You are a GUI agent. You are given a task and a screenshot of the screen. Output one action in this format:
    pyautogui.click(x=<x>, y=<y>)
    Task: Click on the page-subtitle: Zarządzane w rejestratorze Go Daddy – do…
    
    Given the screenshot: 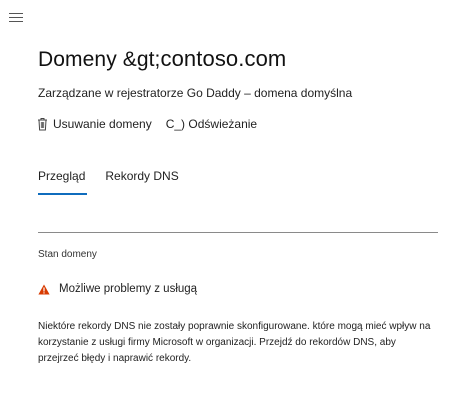 What is the action you would take?
    pyautogui.click(x=195, y=93)
    